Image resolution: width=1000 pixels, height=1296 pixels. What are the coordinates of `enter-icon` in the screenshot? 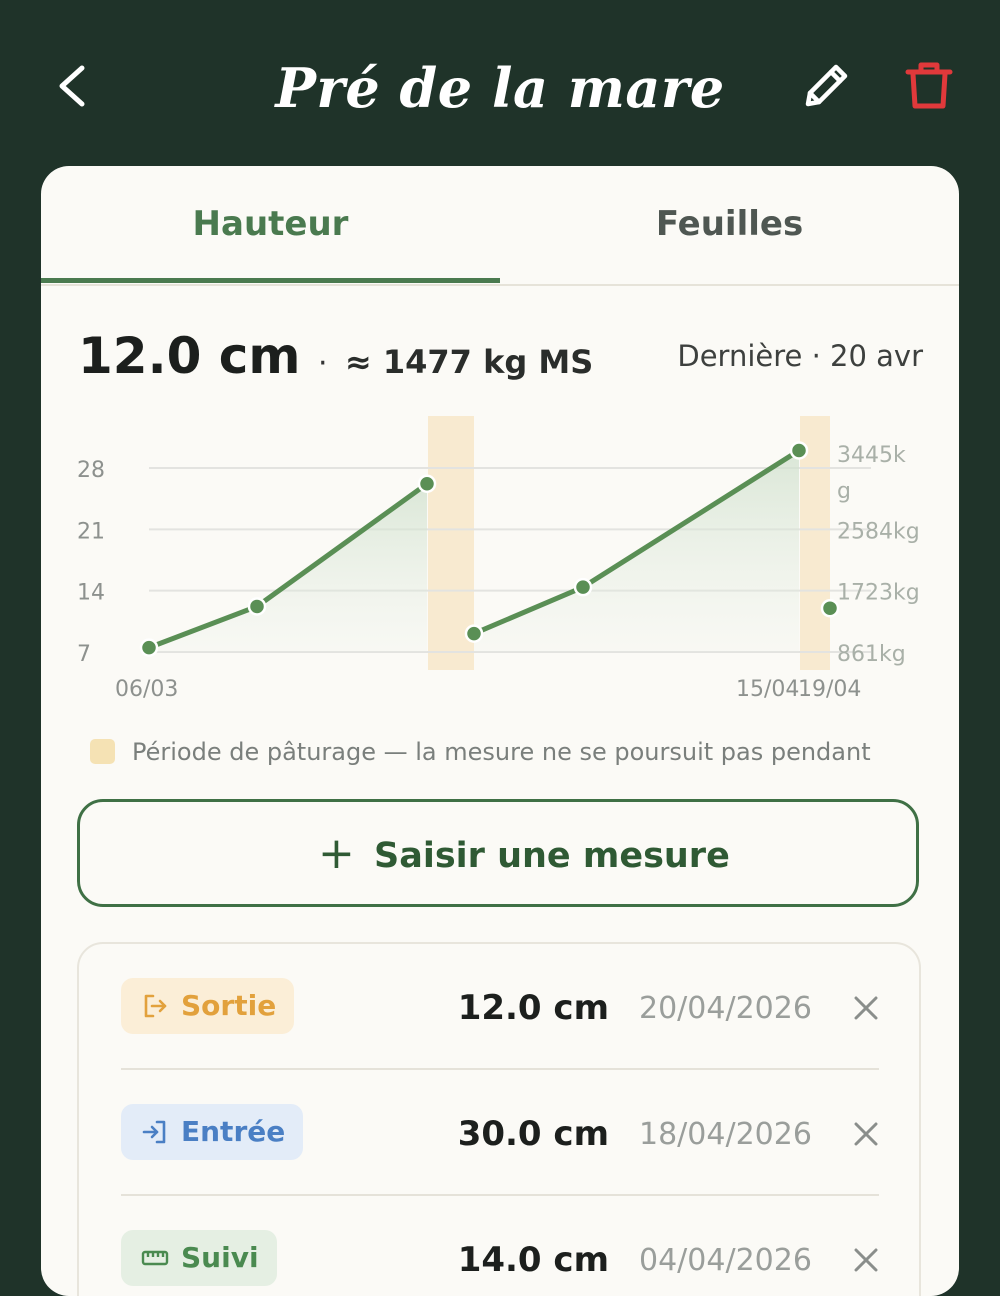 It's located at (154, 1132).